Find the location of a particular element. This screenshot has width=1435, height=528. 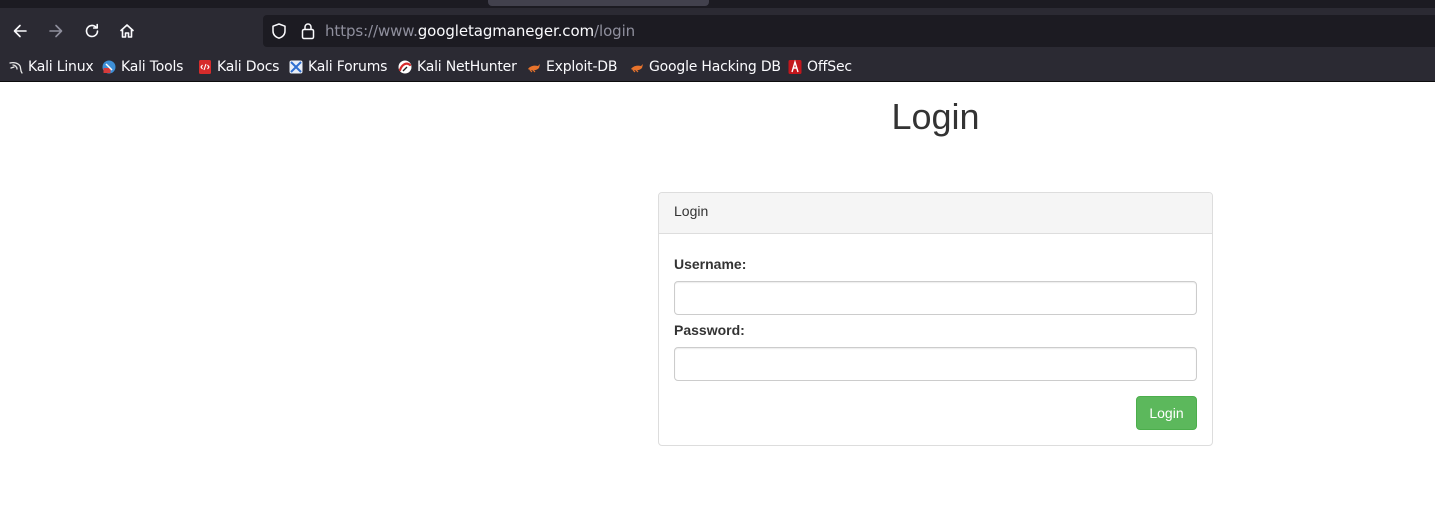

offsec-icon is located at coordinates (795, 66).